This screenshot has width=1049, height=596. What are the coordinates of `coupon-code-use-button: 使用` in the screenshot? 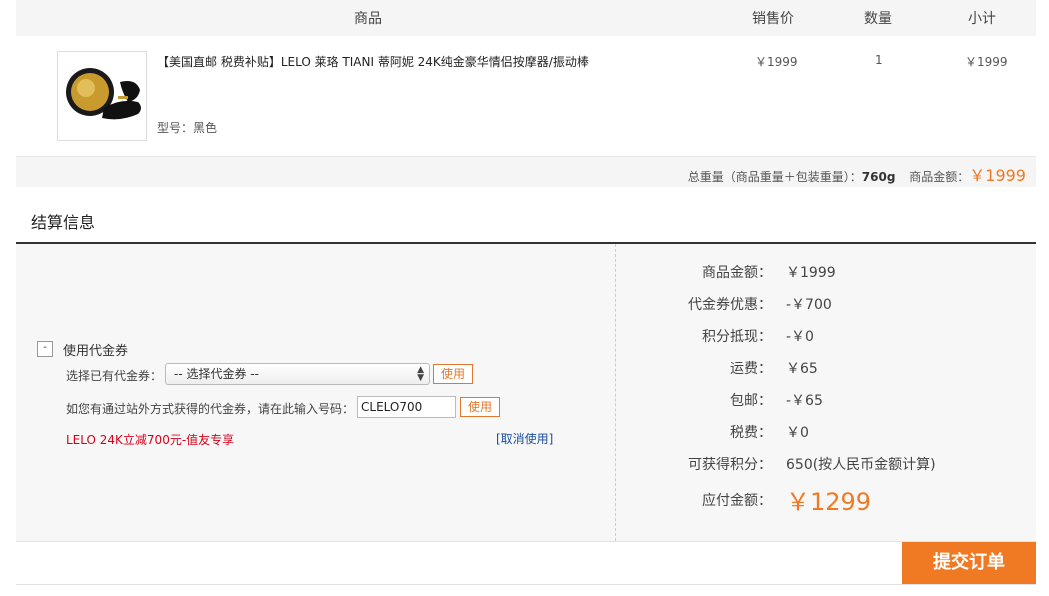 It's located at (480, 407).